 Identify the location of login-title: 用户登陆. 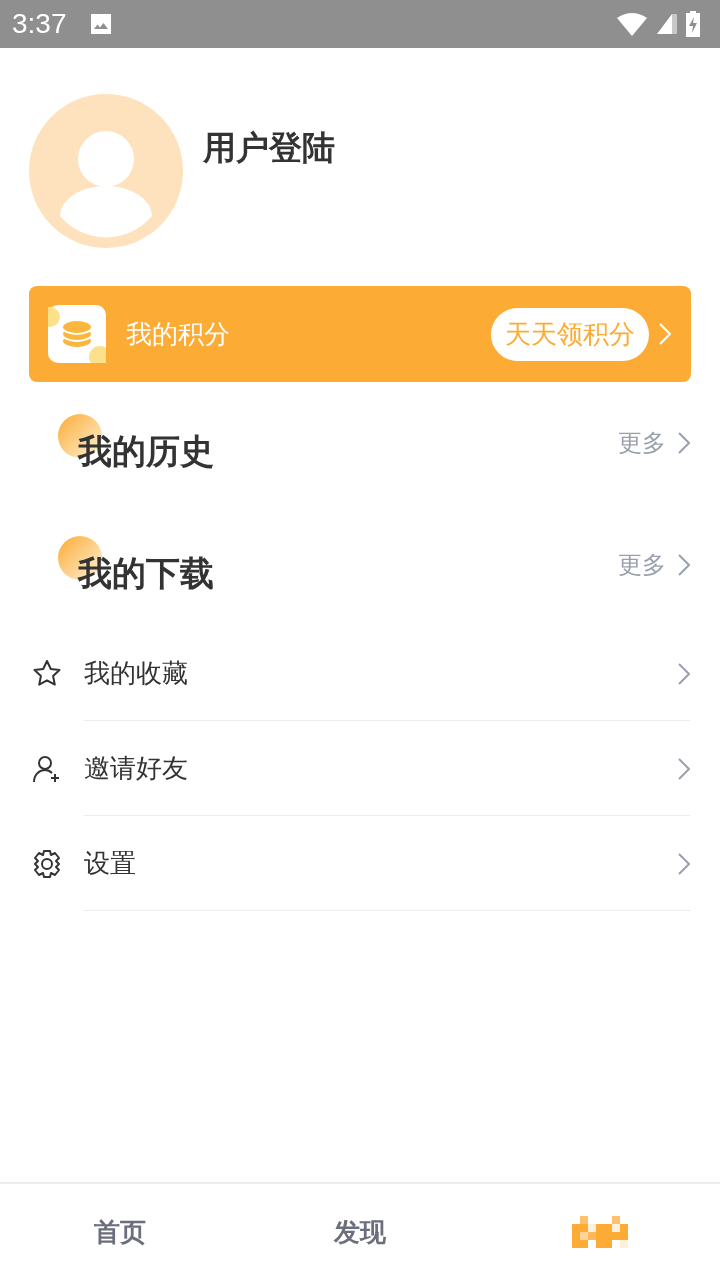
(269, 148).